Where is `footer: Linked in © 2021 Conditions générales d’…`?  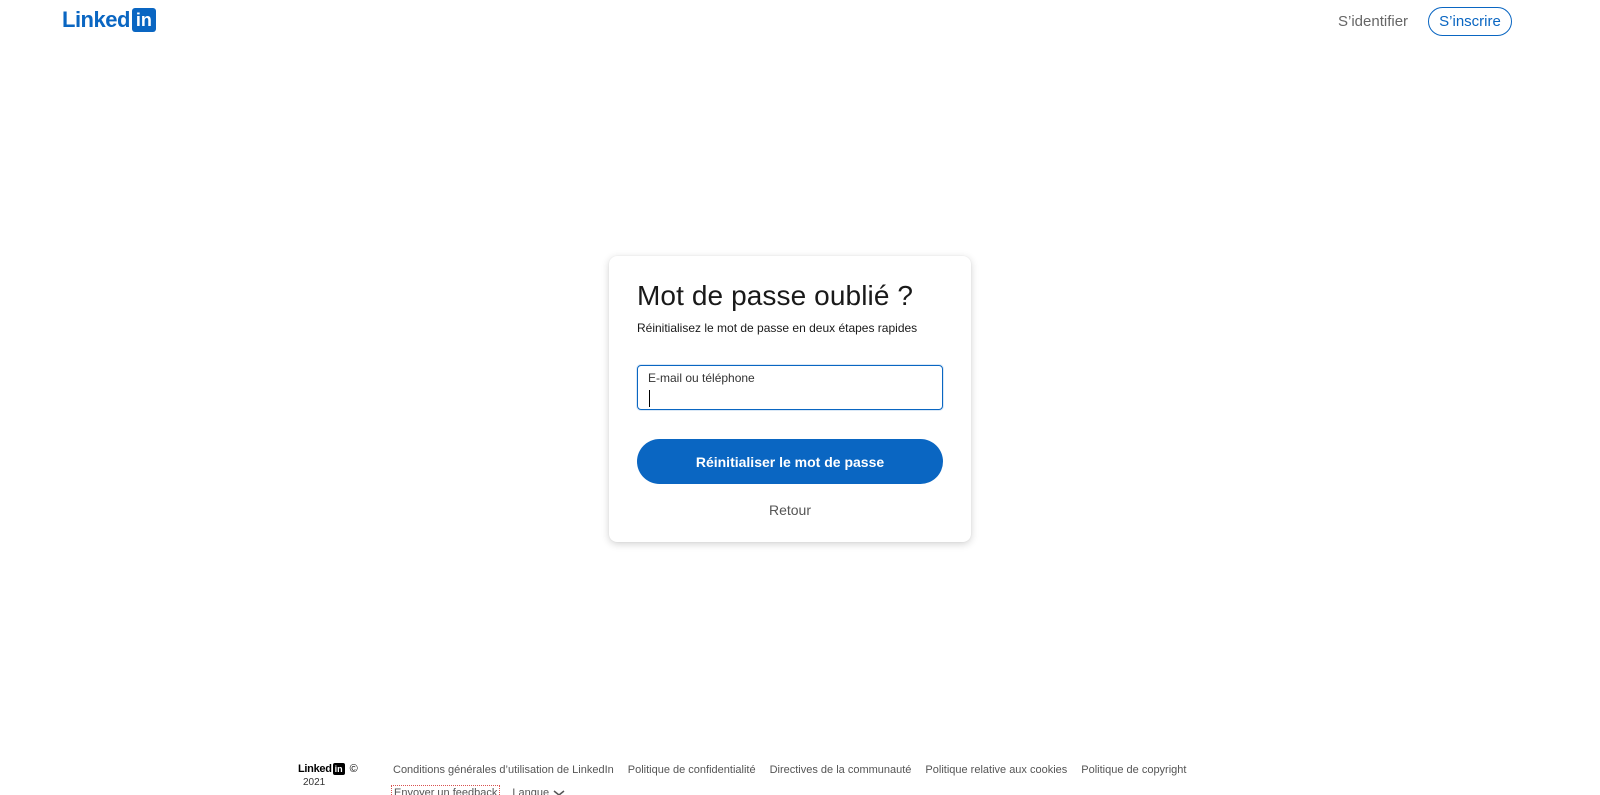 footer: Linked in © 2021 Conditions générales d’… is located at coordinates (800, 775).